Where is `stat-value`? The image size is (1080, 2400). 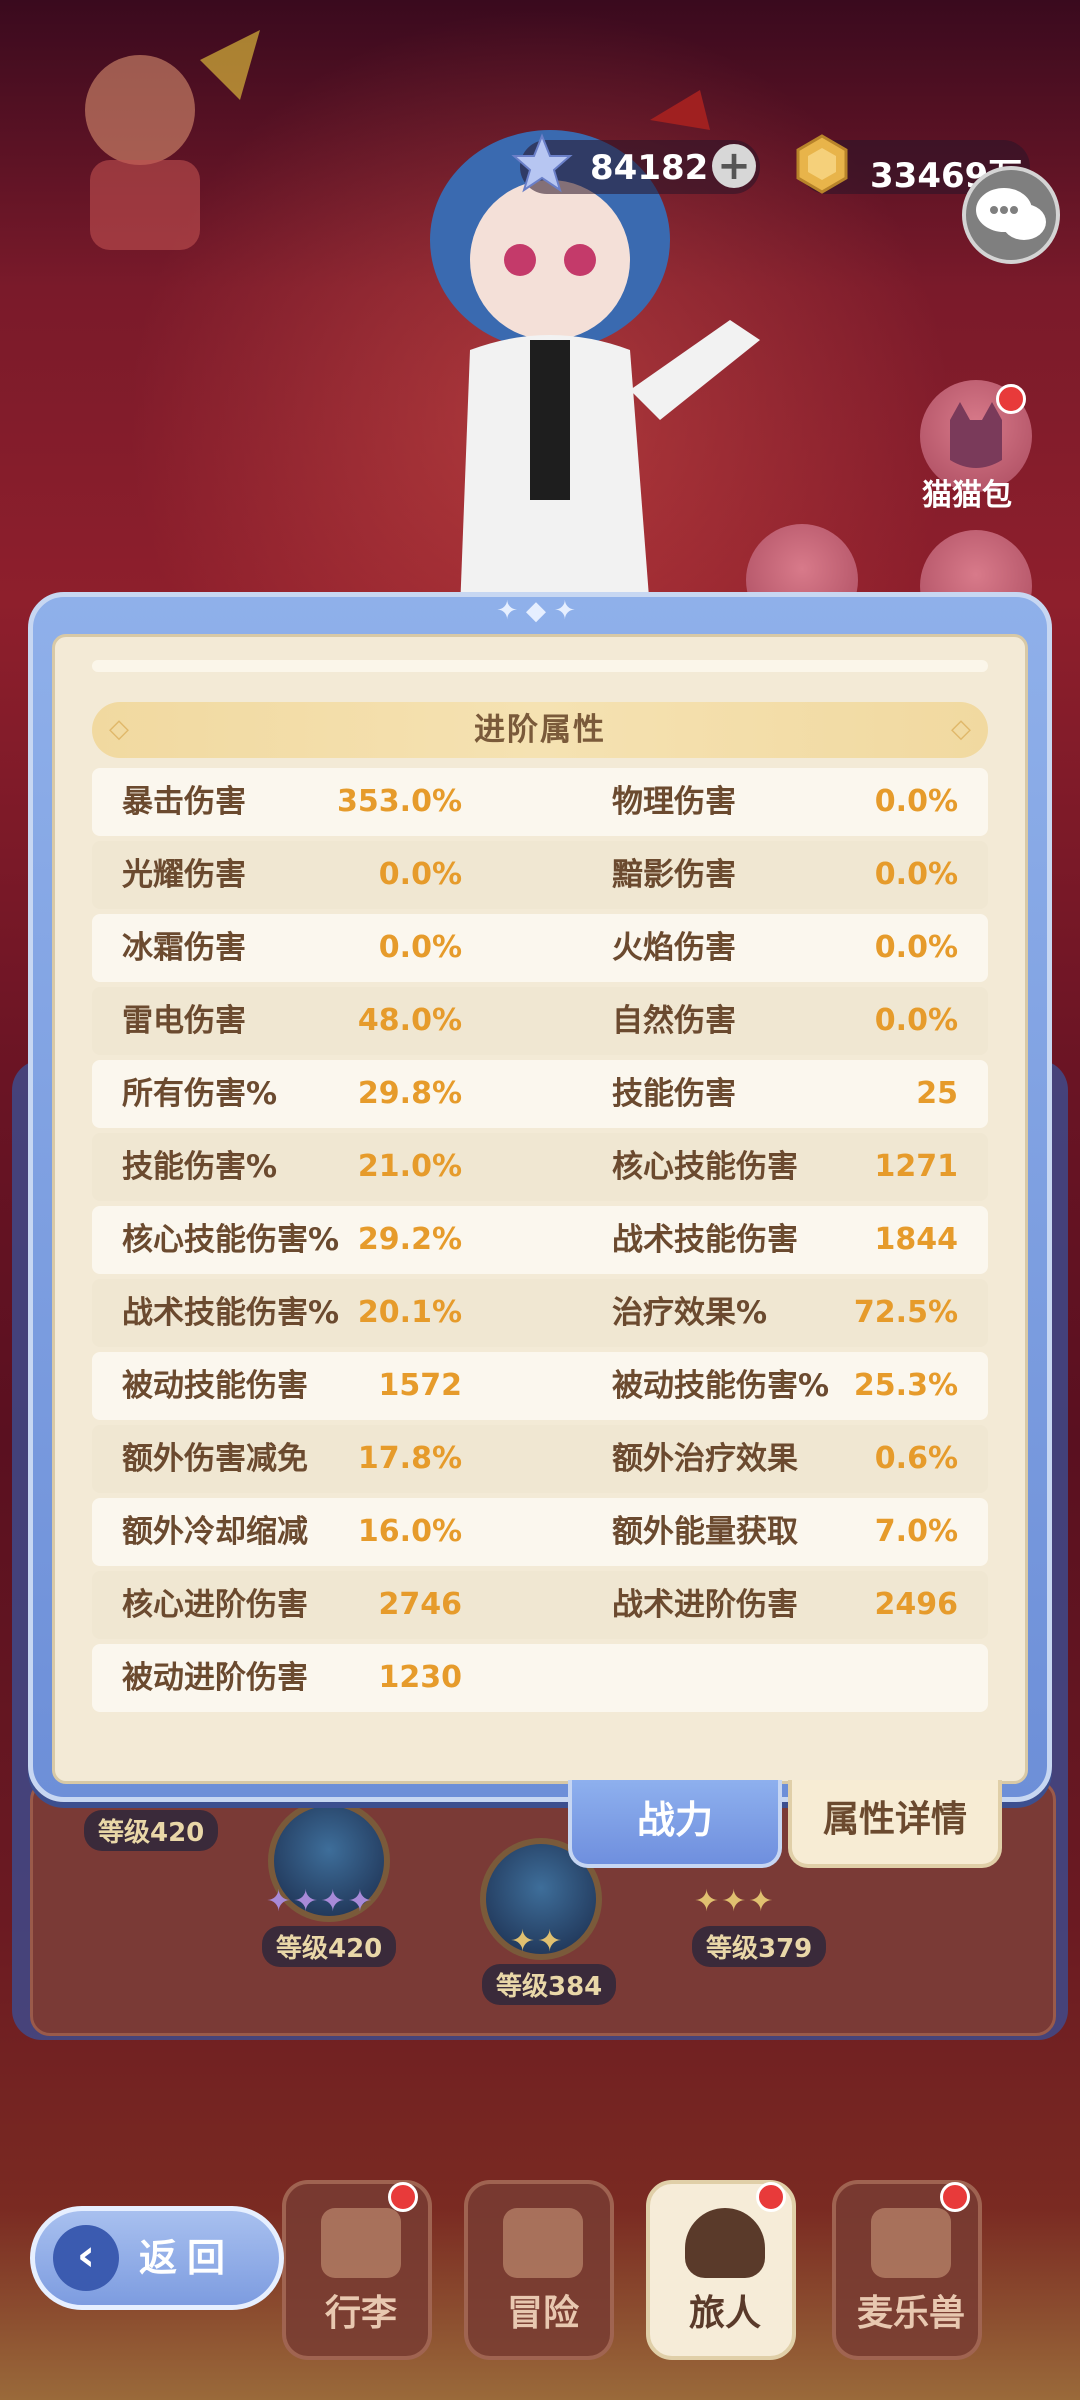 stat-value is located at coordinates (898, 1678).